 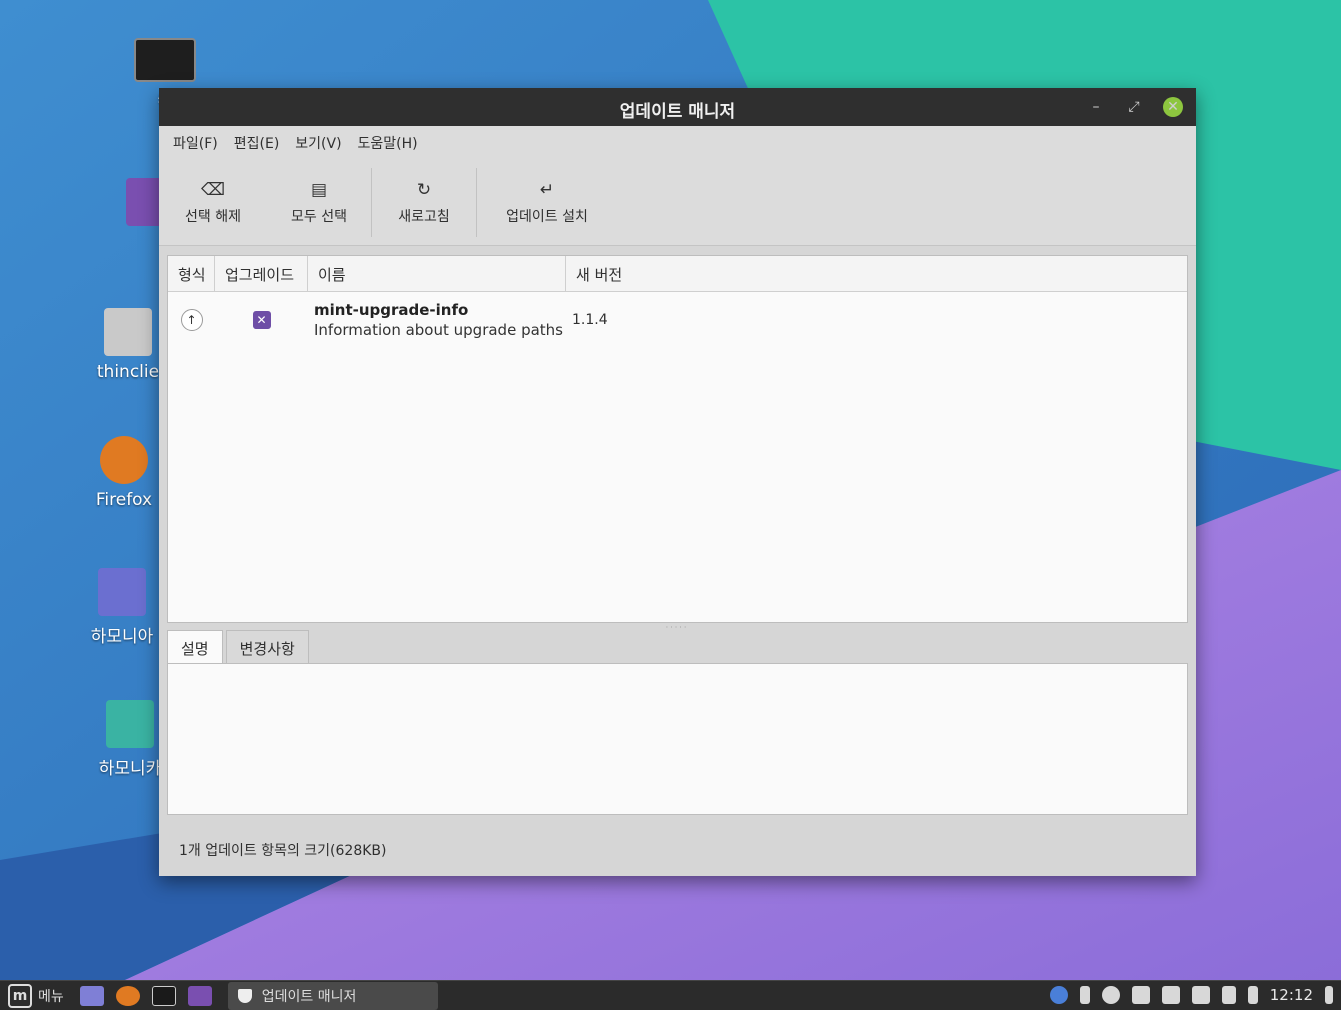 I want to click on select-all-button: ▤ 모두 선택, so click(x=319, y=202).